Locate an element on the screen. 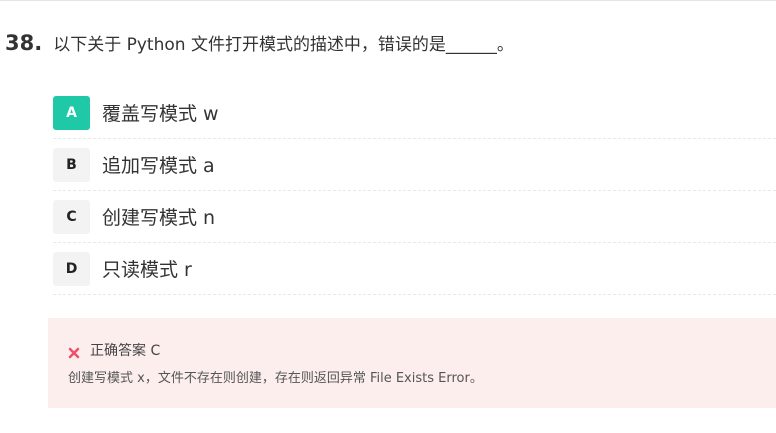  option-text: 创建写模式 n is located at coordinates (159, 218).